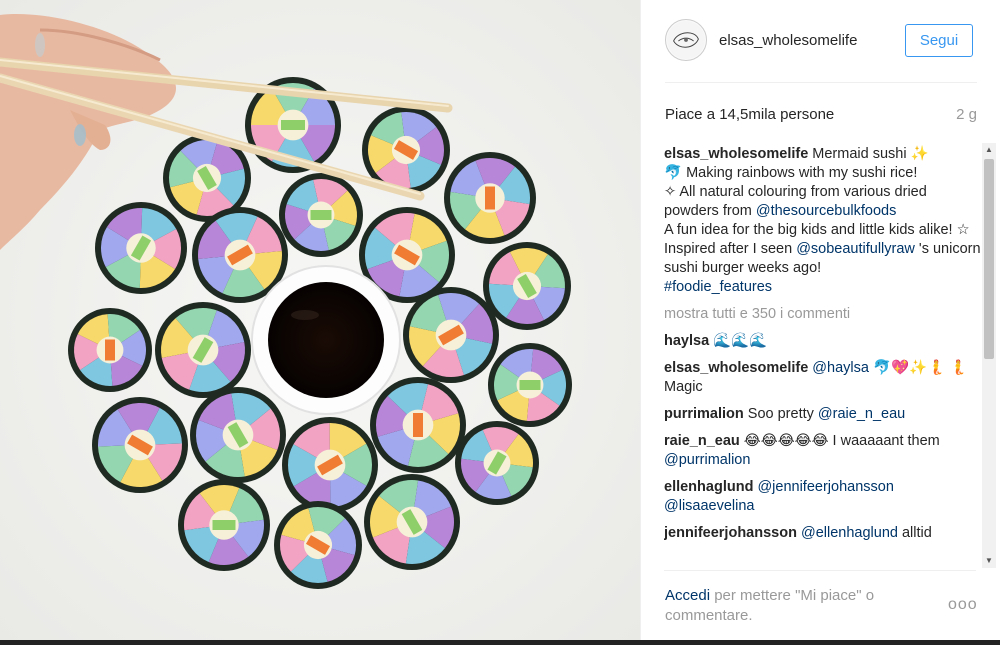 The width and height of the screenshot is (1000, 645). I want to click on comment-item: elsas_wholesomelife @haylsa 🐬💖✨🧜 🧜 Magic, so click(823, 378).